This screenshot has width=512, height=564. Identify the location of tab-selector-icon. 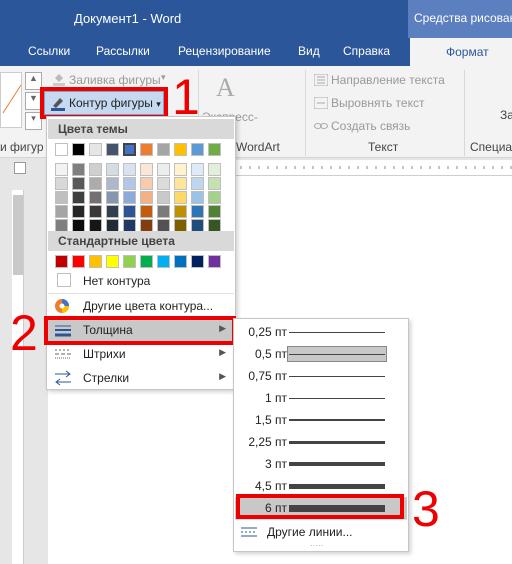
(20, 168).